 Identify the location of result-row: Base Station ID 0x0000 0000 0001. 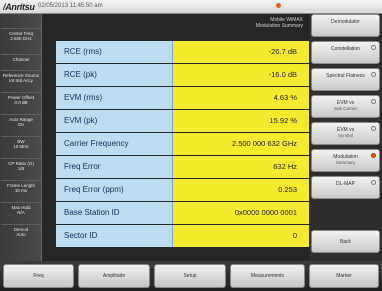
(182, 213).